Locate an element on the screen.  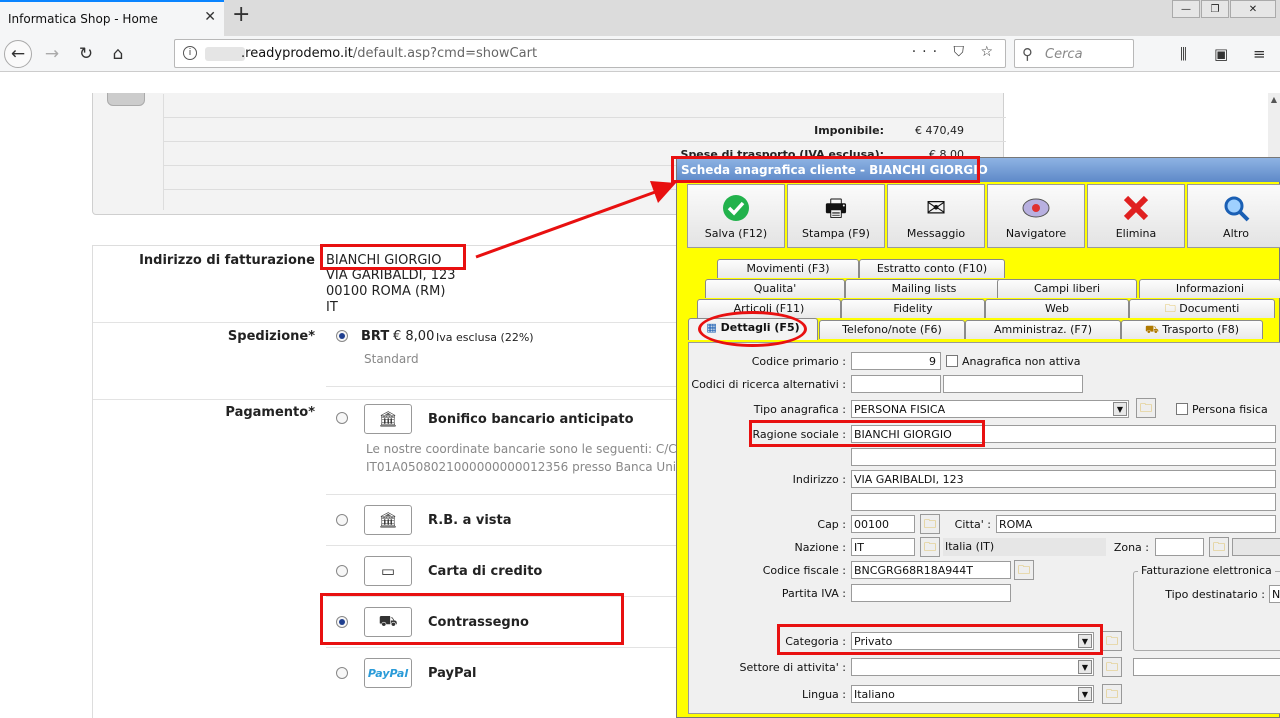
zona-description is located at coordinates (1256, 547).